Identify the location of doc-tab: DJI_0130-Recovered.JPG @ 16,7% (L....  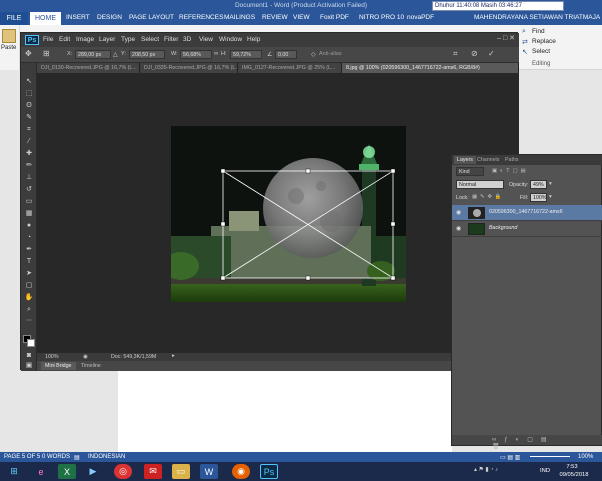
(88, 68).